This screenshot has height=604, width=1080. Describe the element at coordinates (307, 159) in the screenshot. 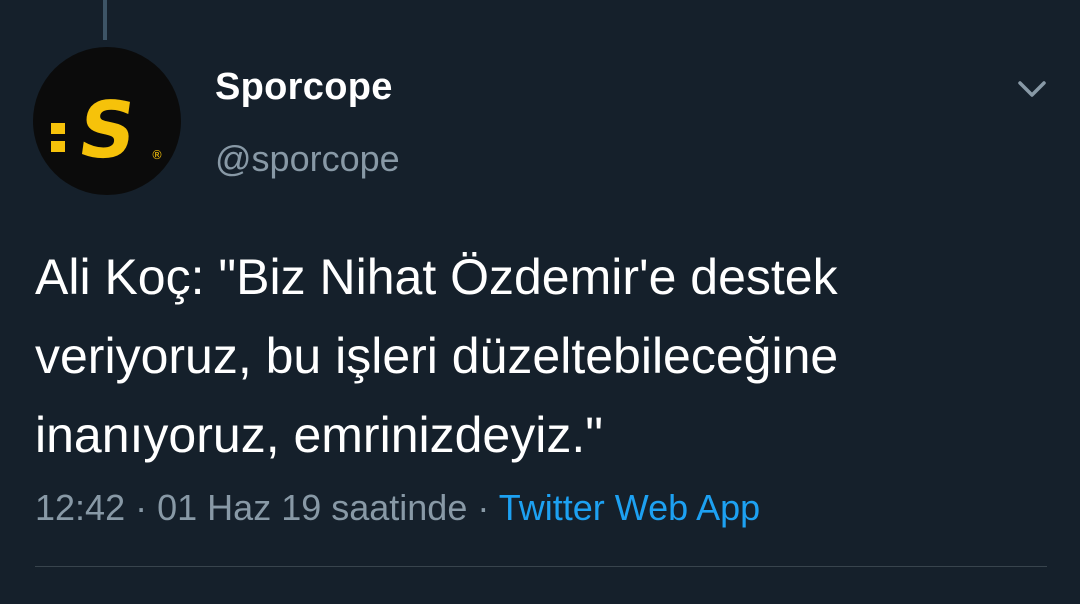

I see `user-handle: @sporcope` at that location.